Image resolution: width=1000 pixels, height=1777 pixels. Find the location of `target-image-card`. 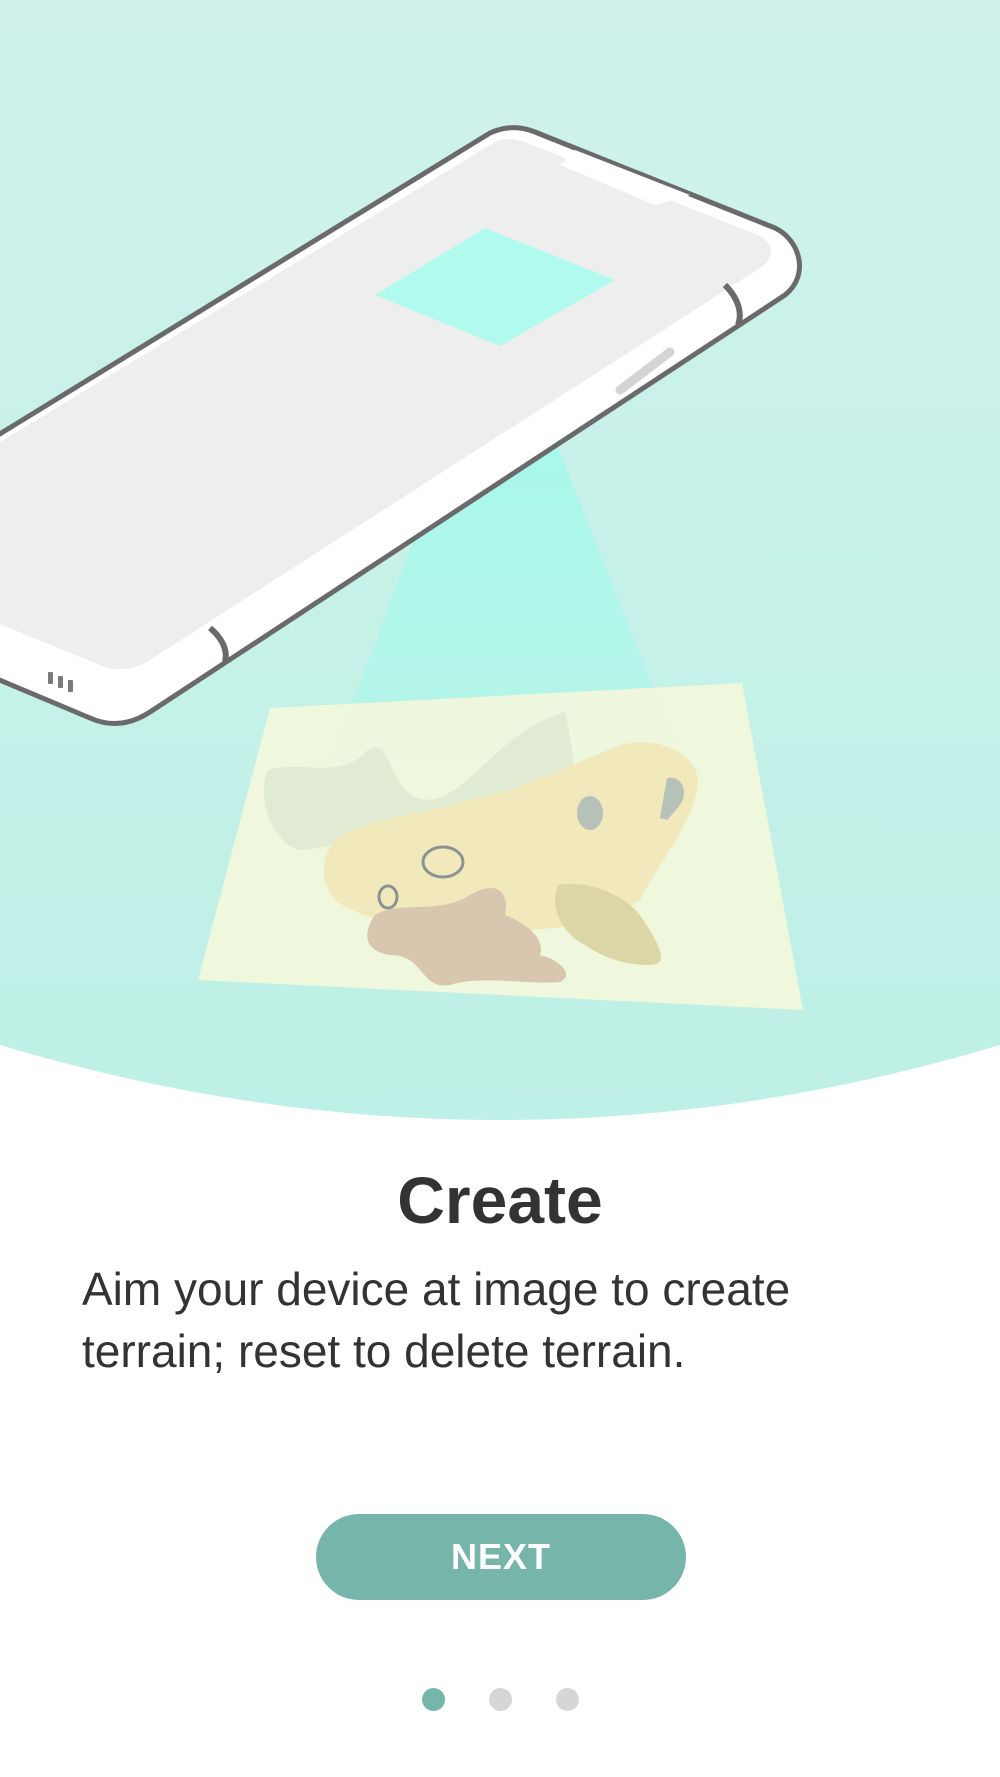

target-image-card is located at coordinates (500, 846).